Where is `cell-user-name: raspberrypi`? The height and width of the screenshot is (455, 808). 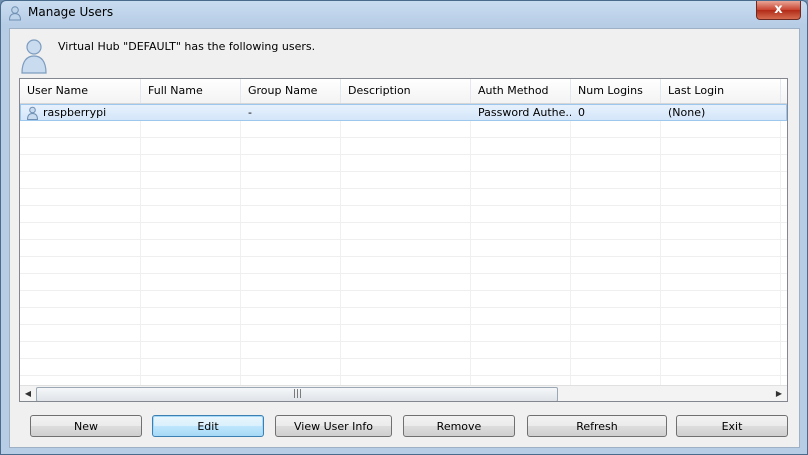
cell-user-name: raspberrypi is located at coordinates (75, 112).